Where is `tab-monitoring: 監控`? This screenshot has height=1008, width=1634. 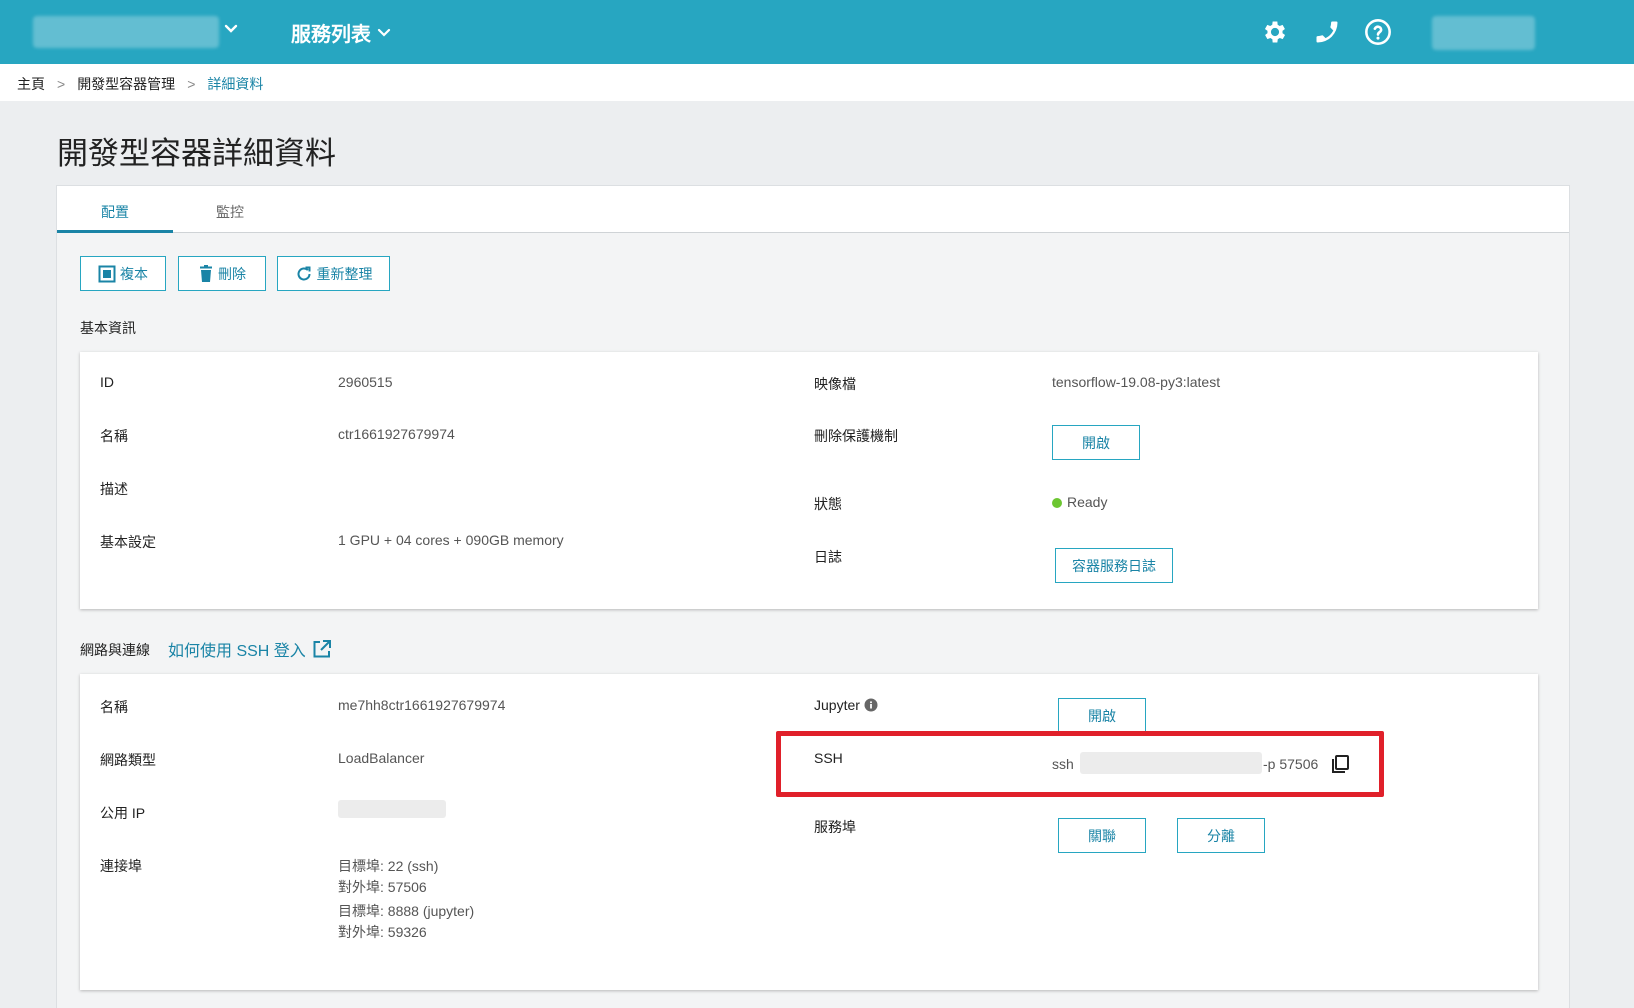
tab-monitoring: 監控 is located at coordinates (230, 212).